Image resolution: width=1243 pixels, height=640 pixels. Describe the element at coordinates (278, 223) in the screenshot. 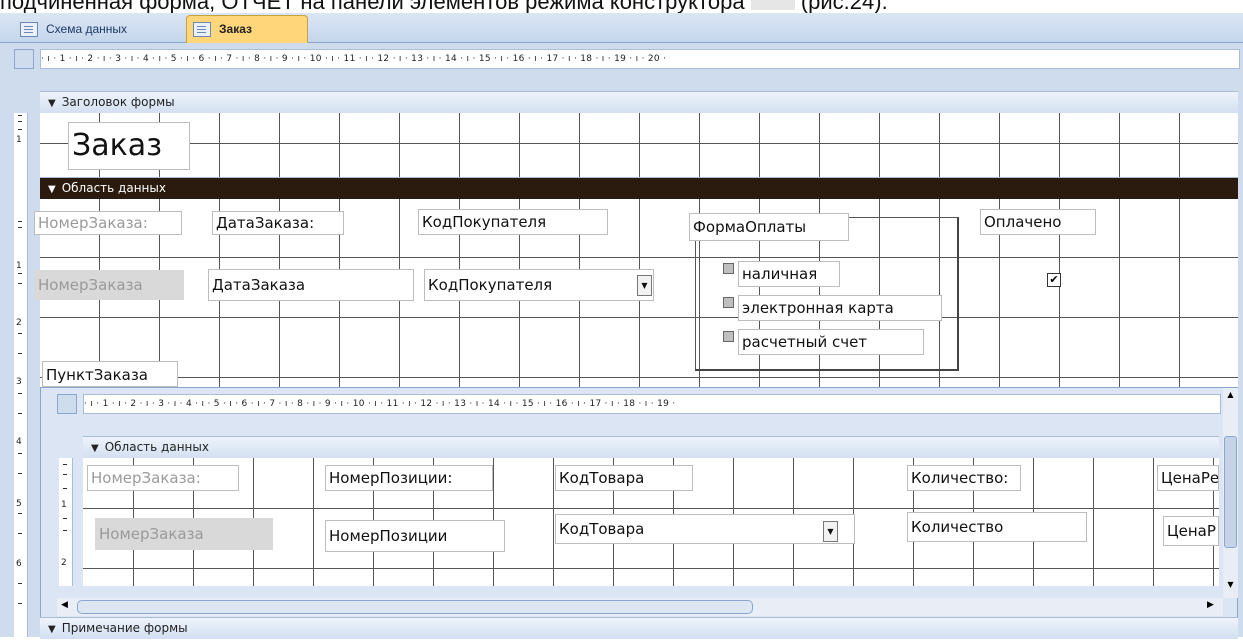

I see `label-order-date: ДатаЗаказа:` at that location.